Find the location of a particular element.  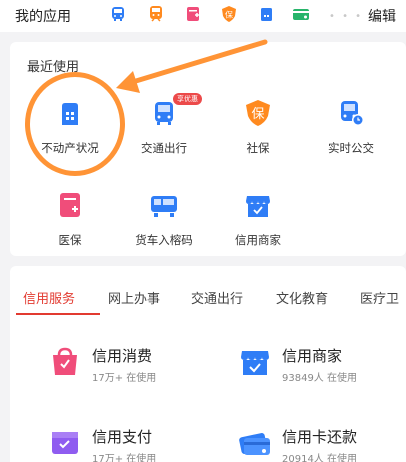

bus-icon is located at coordinates (118, 14).